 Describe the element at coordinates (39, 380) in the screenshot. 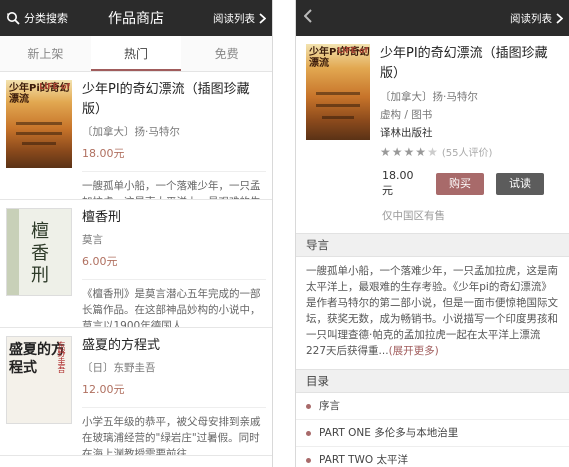

I see `book-cover: 盛夏的方程式 东野圭吾` at that location.